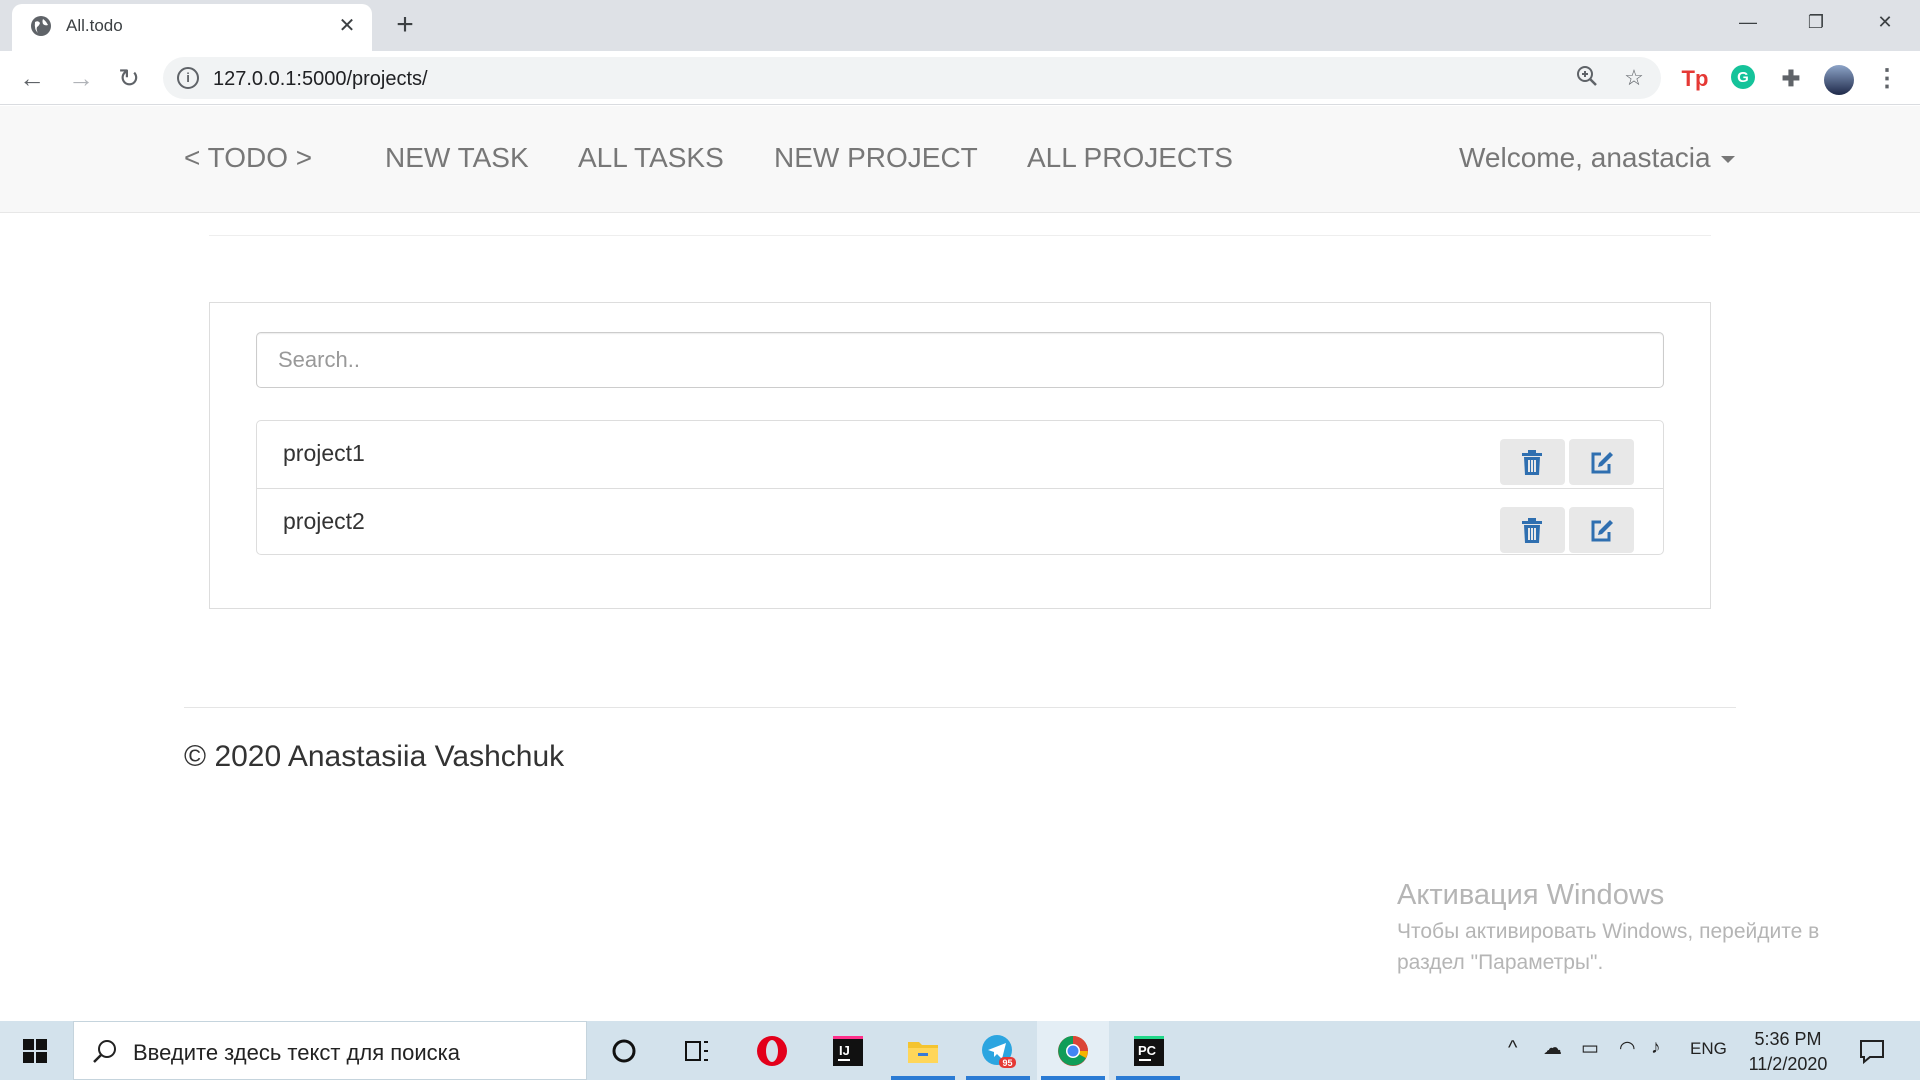  I want to click on list-item: project1, so click(960, 454).